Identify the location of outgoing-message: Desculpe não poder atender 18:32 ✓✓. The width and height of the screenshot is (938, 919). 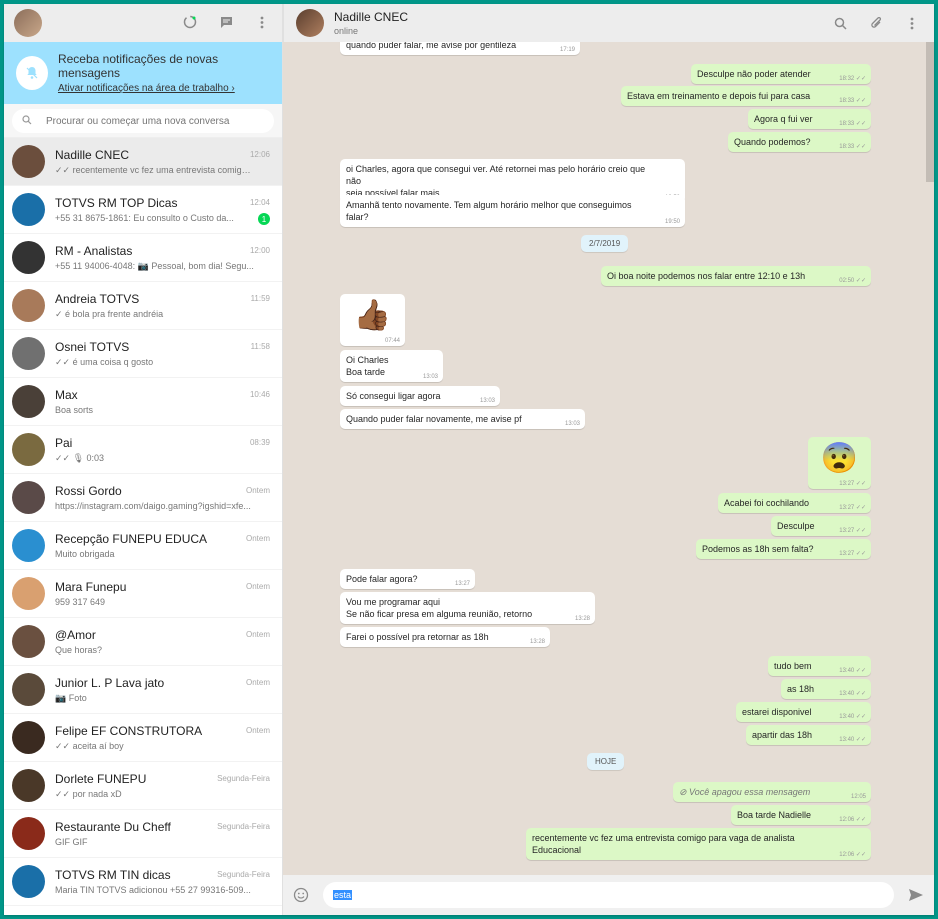
(781, 74).